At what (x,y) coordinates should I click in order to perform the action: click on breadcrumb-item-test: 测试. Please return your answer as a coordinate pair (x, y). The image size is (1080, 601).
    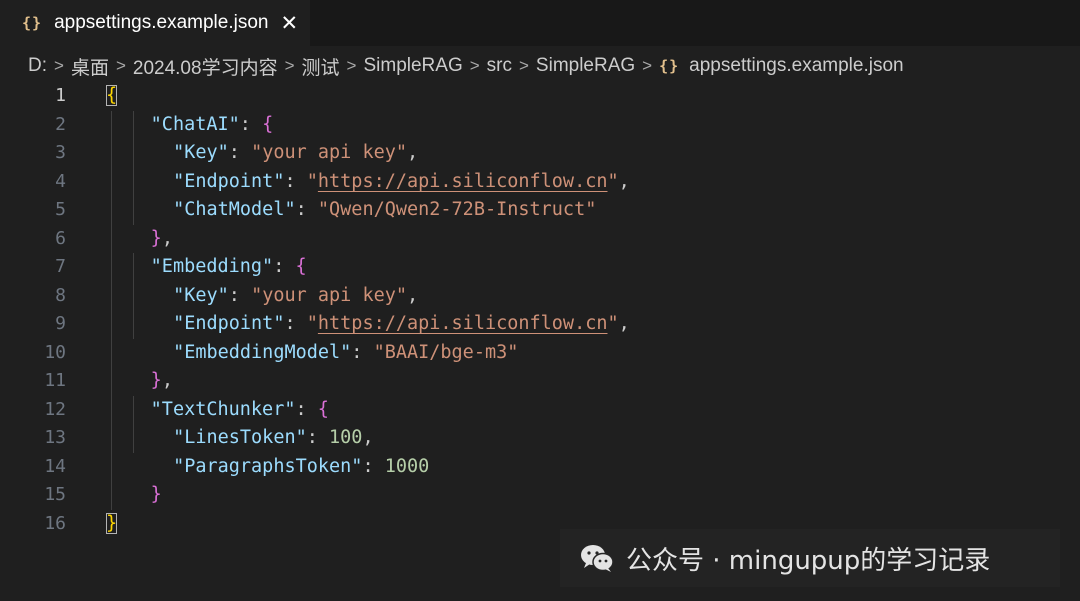
    Looking at the image, I should click on (321, 66).